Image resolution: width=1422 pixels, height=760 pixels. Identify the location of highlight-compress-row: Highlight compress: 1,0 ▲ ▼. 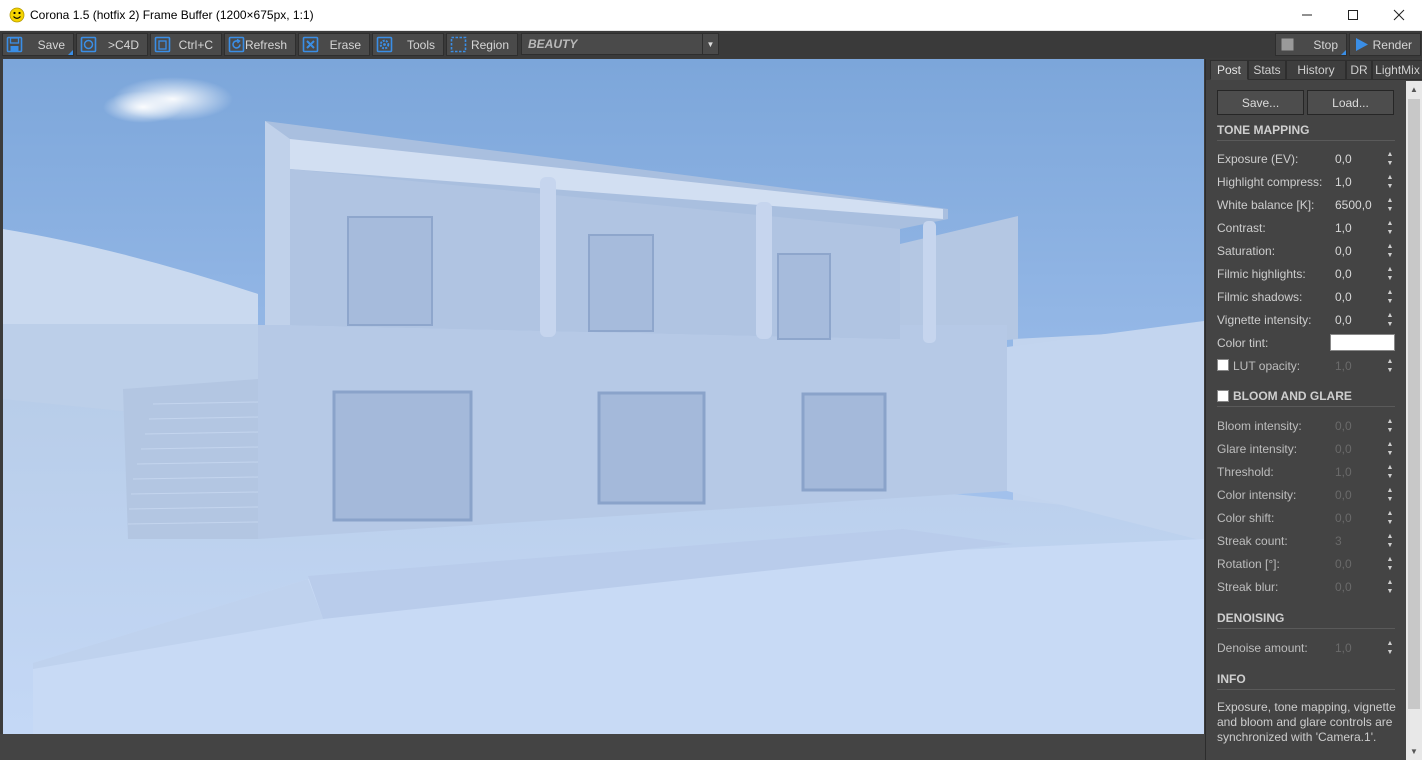
(1309, 182).